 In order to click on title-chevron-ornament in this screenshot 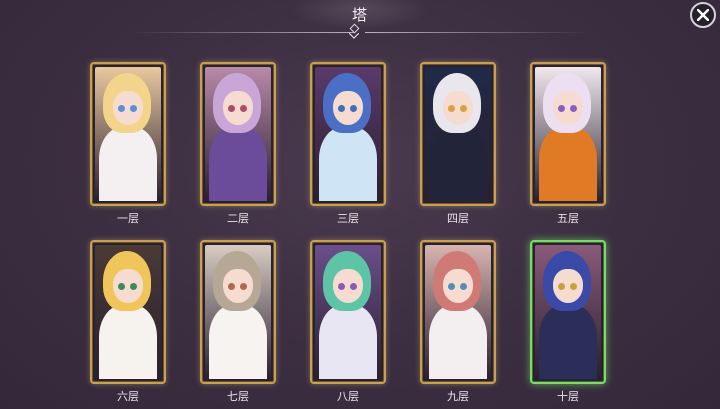, I will do `click(354, 36)`.